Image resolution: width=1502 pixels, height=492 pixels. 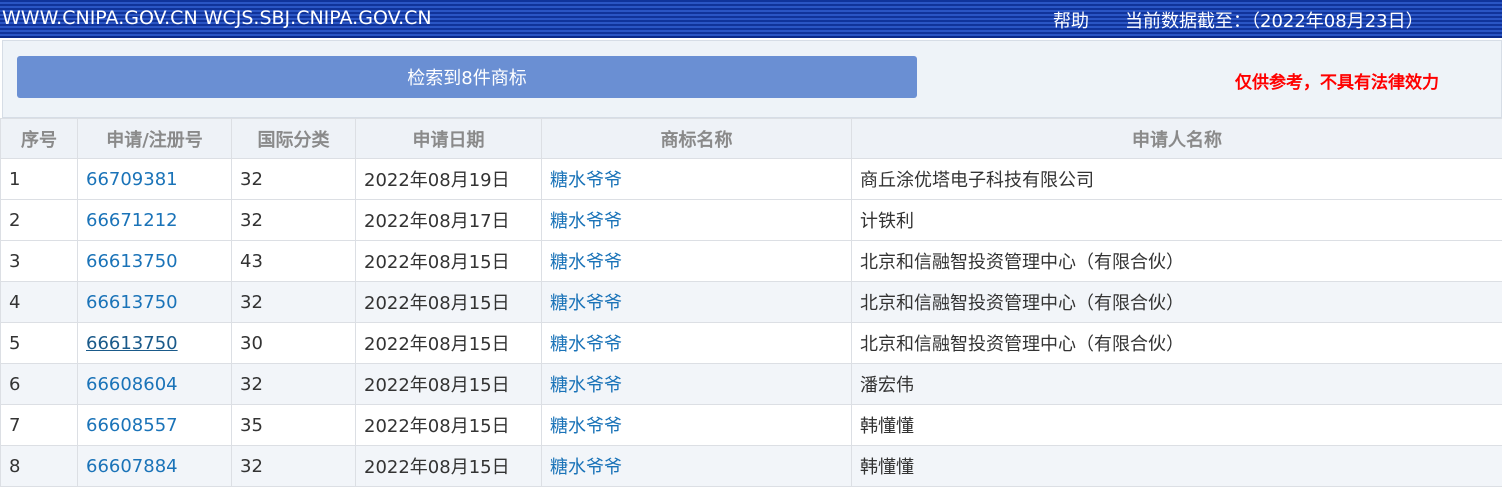 What do you see at coordinates (39, 302) in the screenshot?
I see `cell-serial: 4` at bounding box center [39, 302].